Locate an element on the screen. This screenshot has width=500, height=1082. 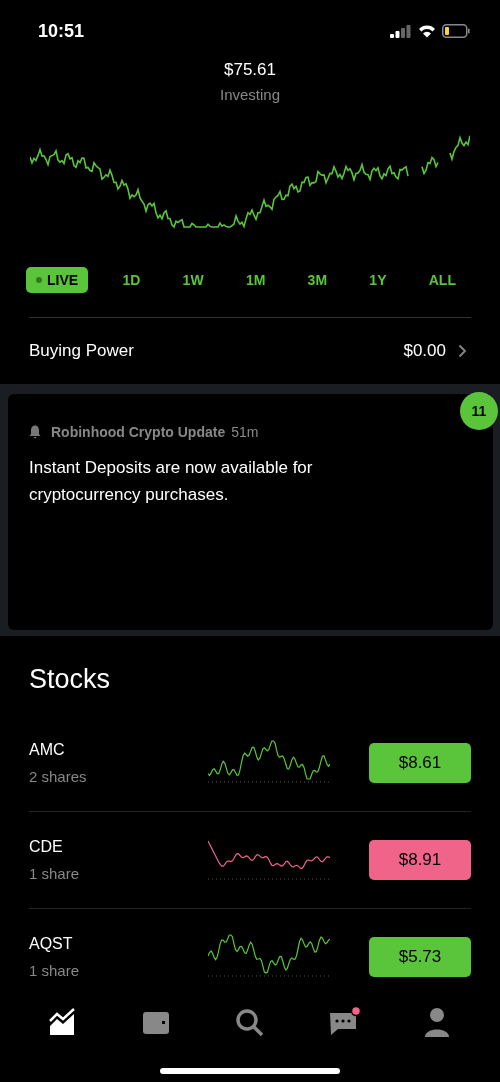
signal-icon is located at coordinates (401, 31).